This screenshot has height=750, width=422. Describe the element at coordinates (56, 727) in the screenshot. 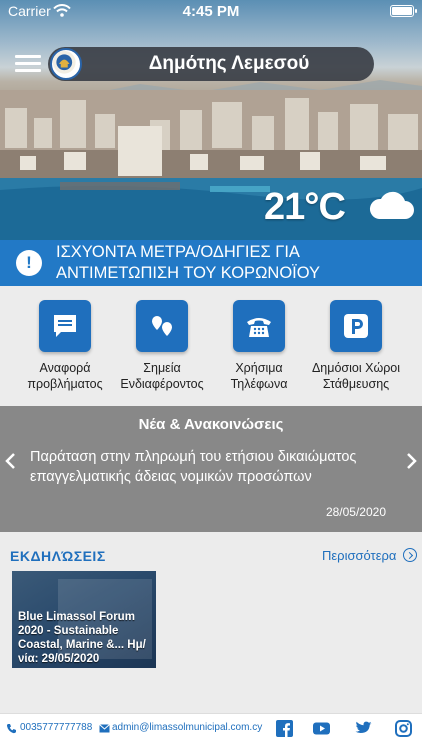

I see `phone-link: 0035777777788` at that location.